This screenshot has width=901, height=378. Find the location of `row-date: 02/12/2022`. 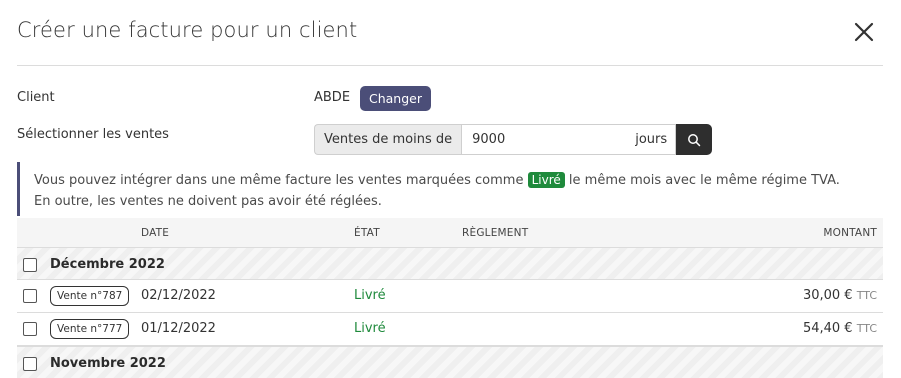

row-date: 02/12/2022 is located at coordinates (178, 295).